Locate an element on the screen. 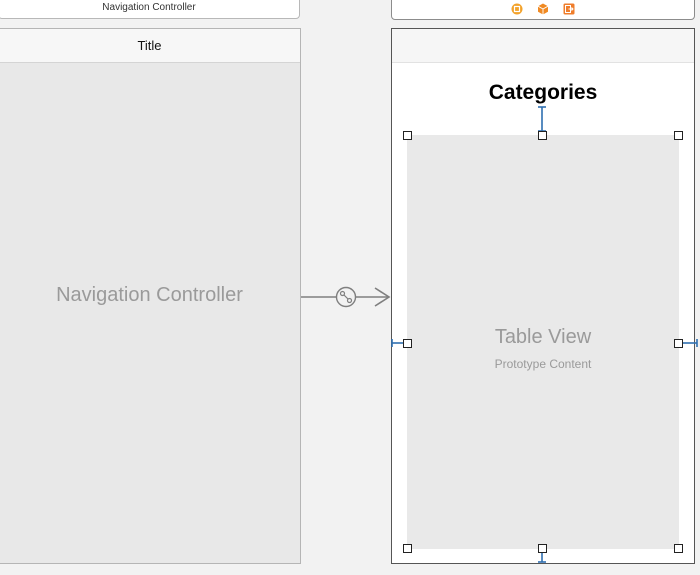  relationship-segue is located at coordinates (347, 297).